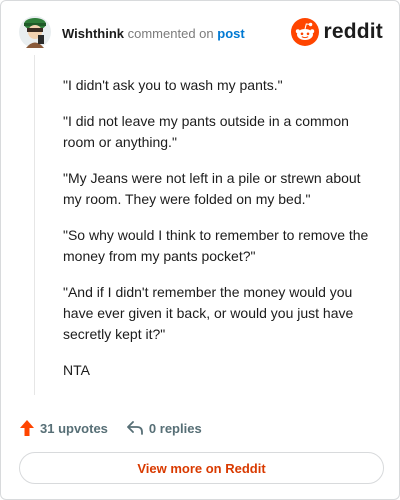 The height and width of the screenshot is (500, 400). Describe the element at coordinates (110, 428) in the screenshot. I see `comment-actions: 31 upvotes 0 replies` at that location.